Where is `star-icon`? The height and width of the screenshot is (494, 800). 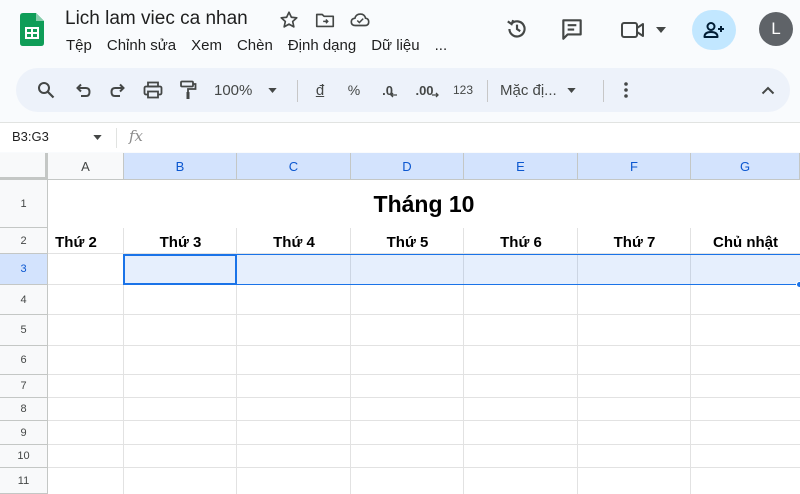
star-icon is located at coordinates (289, 20).